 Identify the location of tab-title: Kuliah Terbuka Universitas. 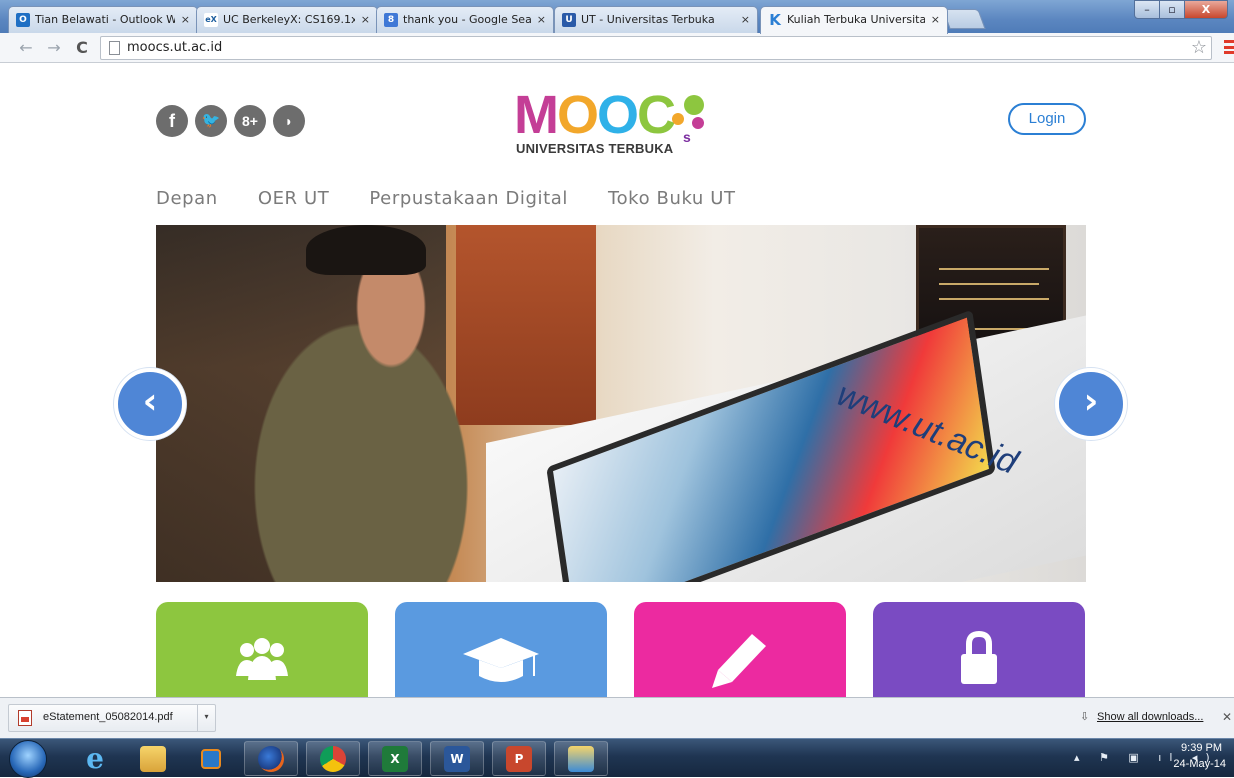
(856, 19).